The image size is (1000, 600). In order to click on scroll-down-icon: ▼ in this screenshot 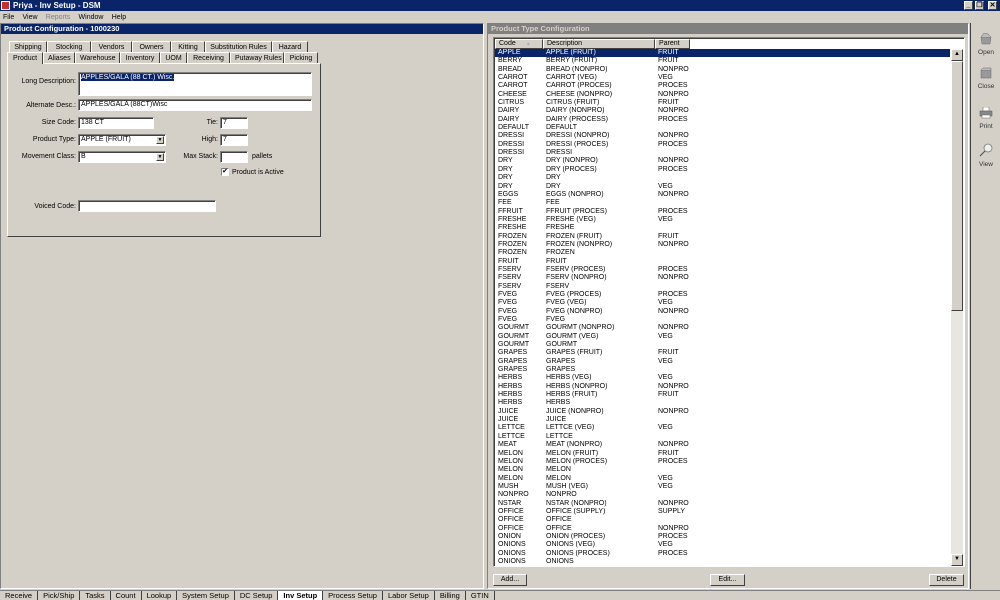, I will do `click(957, 560)`.